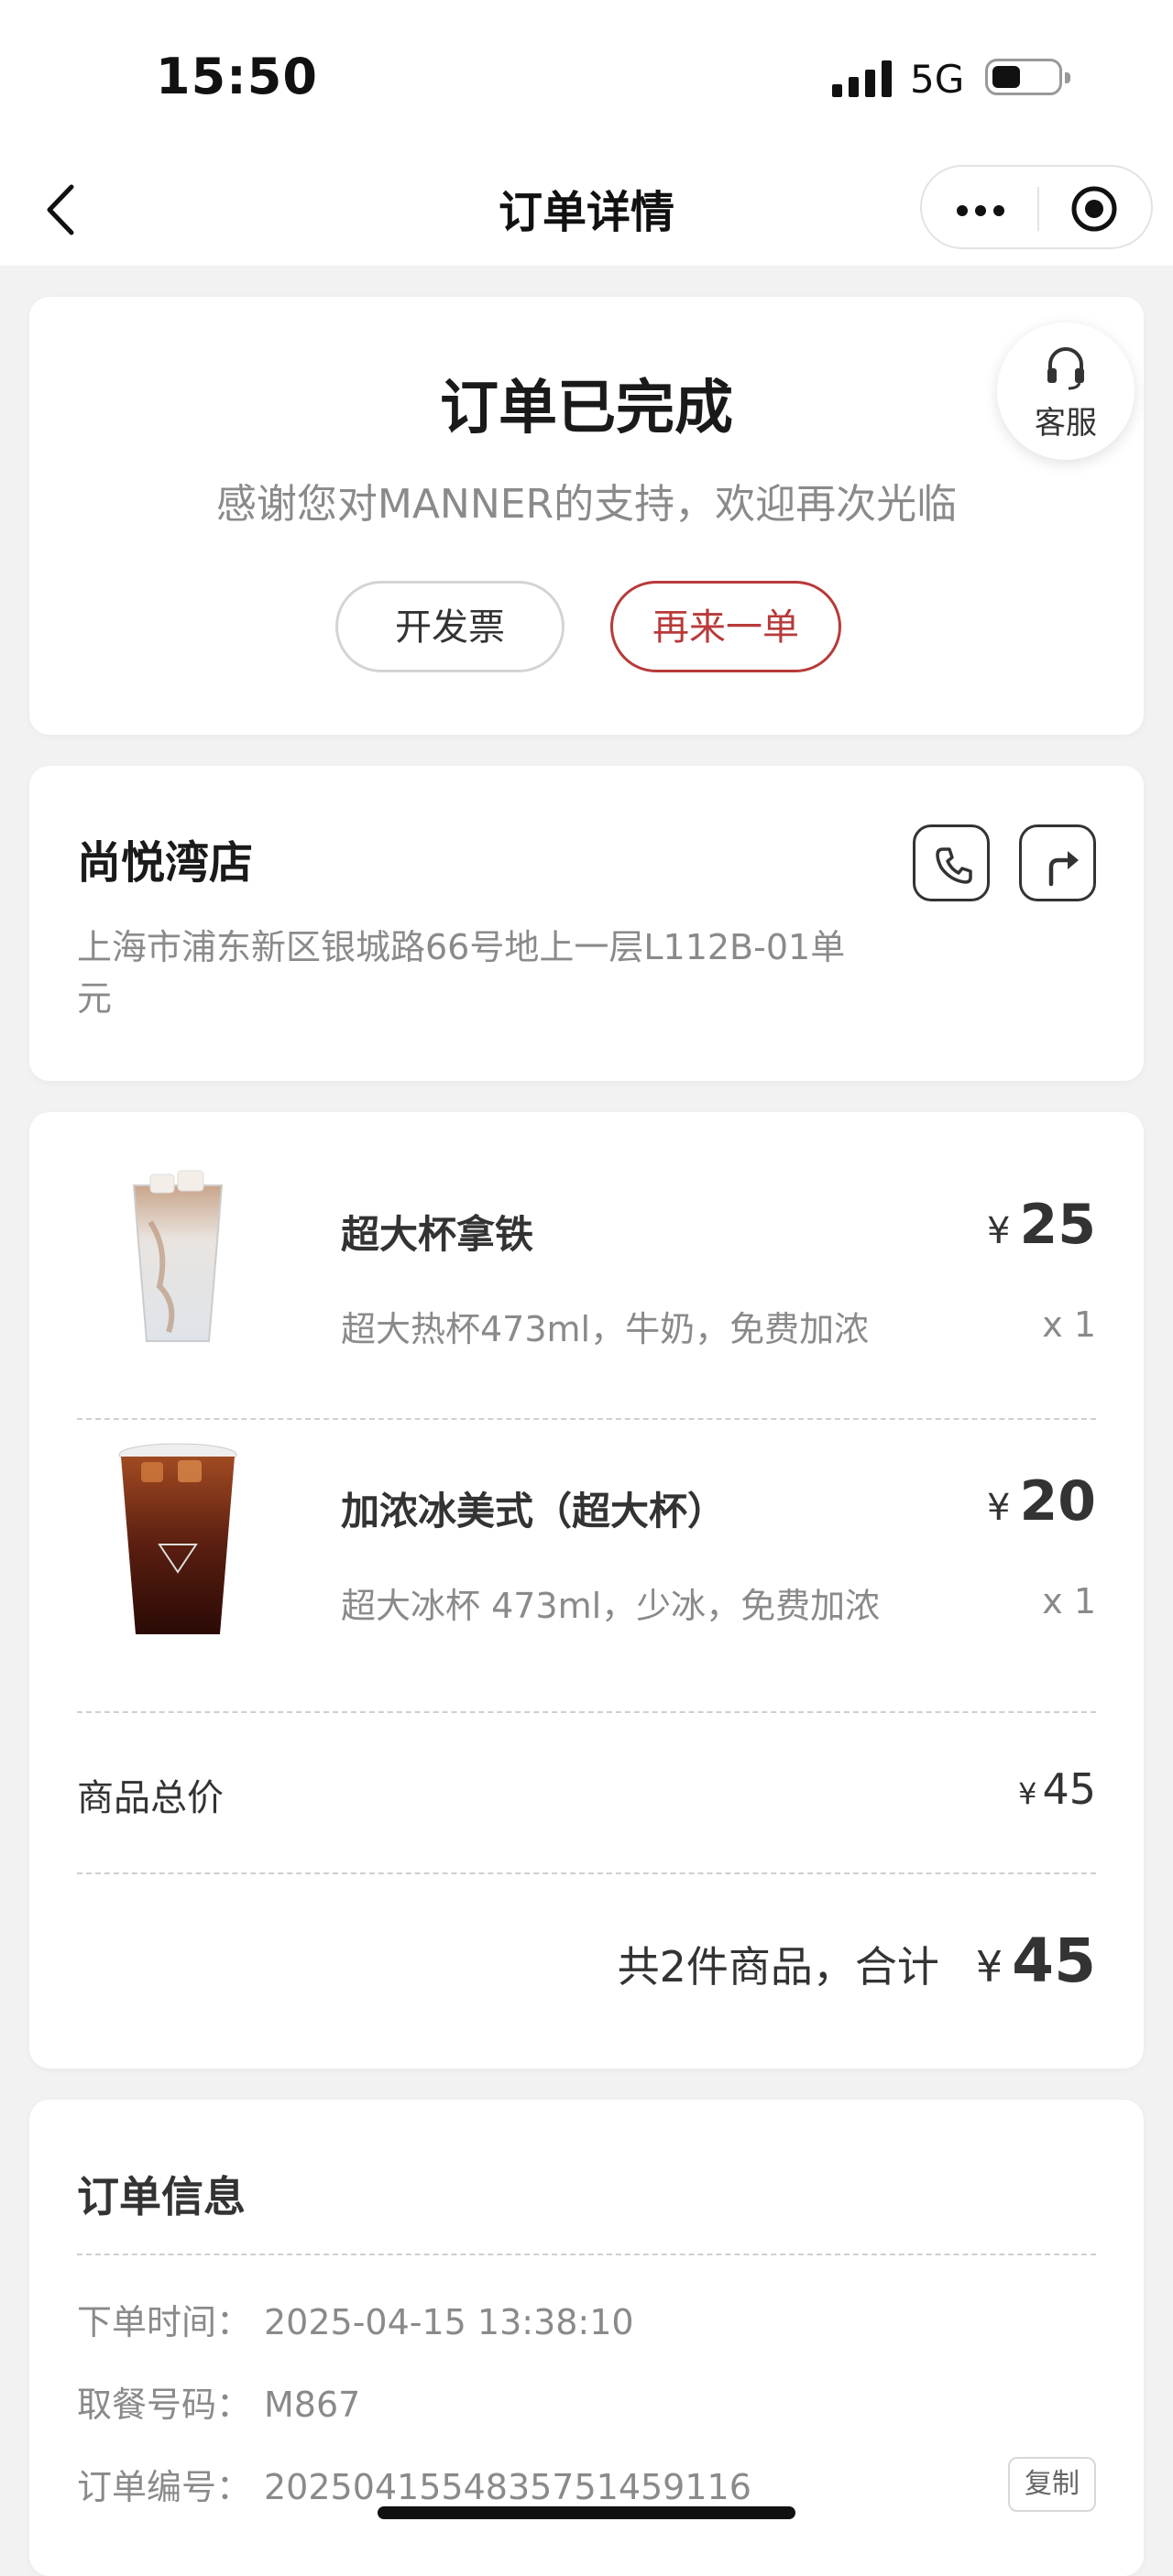 The height and width of the screenshot is (2576, 1173). I want to click on item-name: 加浓冰美式（超大杯）, so click(534, 1512).